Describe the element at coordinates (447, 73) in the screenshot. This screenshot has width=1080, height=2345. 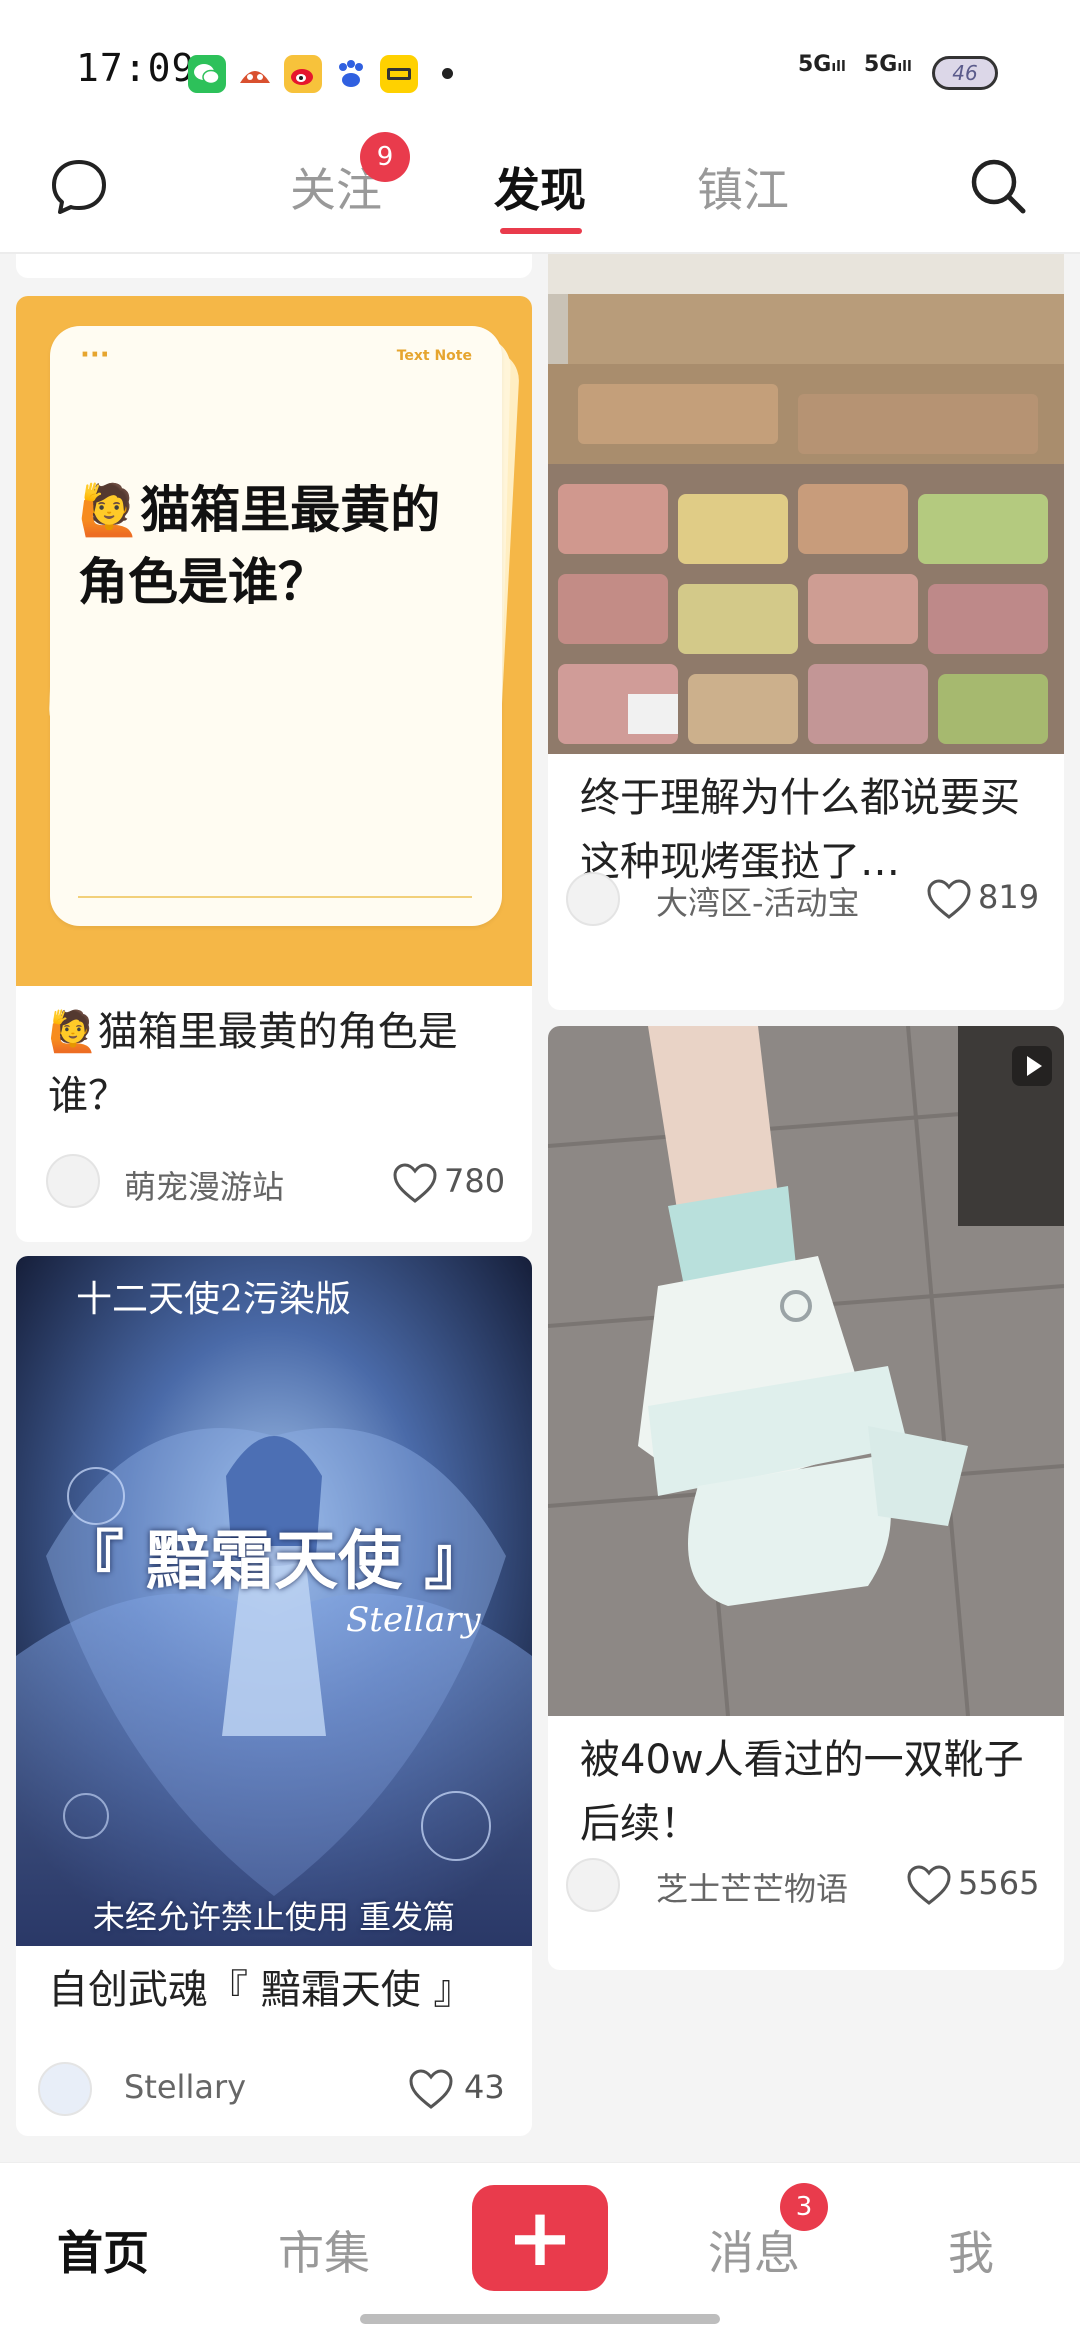
I see `notification-dot` at that location.